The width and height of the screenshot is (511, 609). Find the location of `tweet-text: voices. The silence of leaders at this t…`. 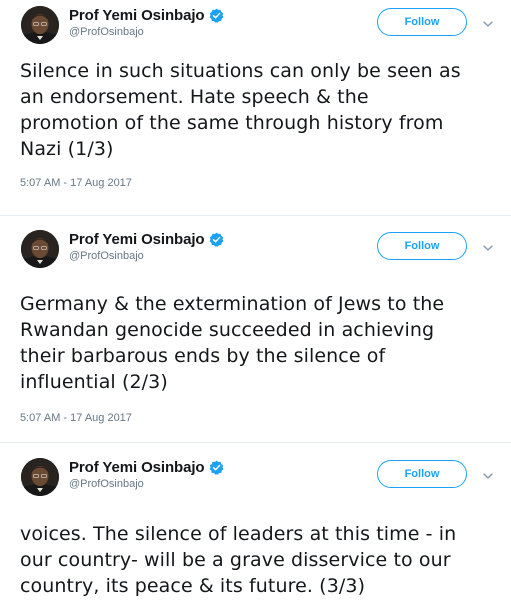

tweet-text: voices. The silence of leaders at this t… is located at coordinates (238, 560).